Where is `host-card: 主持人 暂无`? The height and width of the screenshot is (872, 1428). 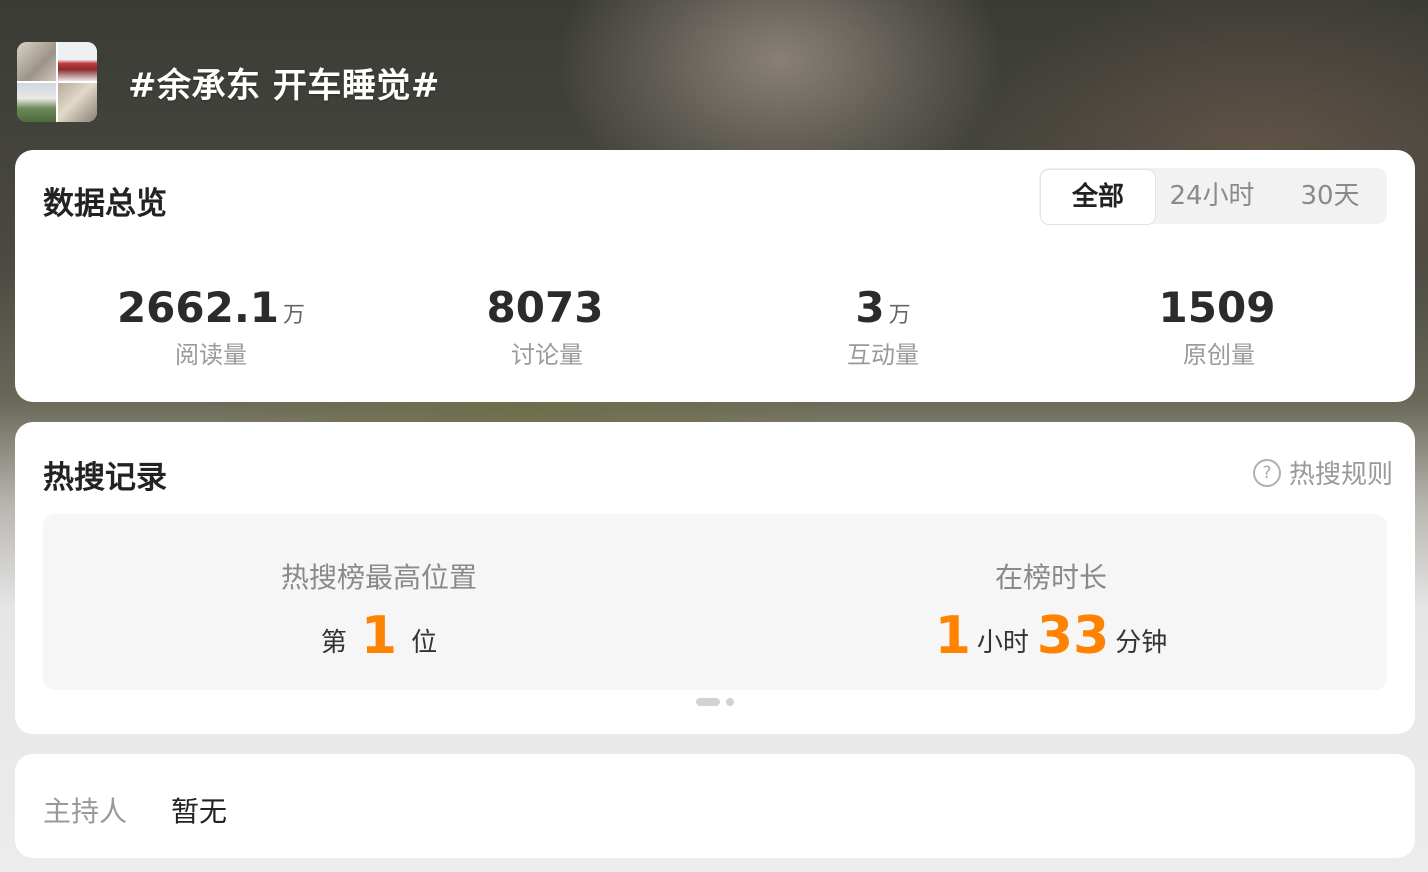 host-card: 主持人 暂无 is located at coordinates (715, 806).